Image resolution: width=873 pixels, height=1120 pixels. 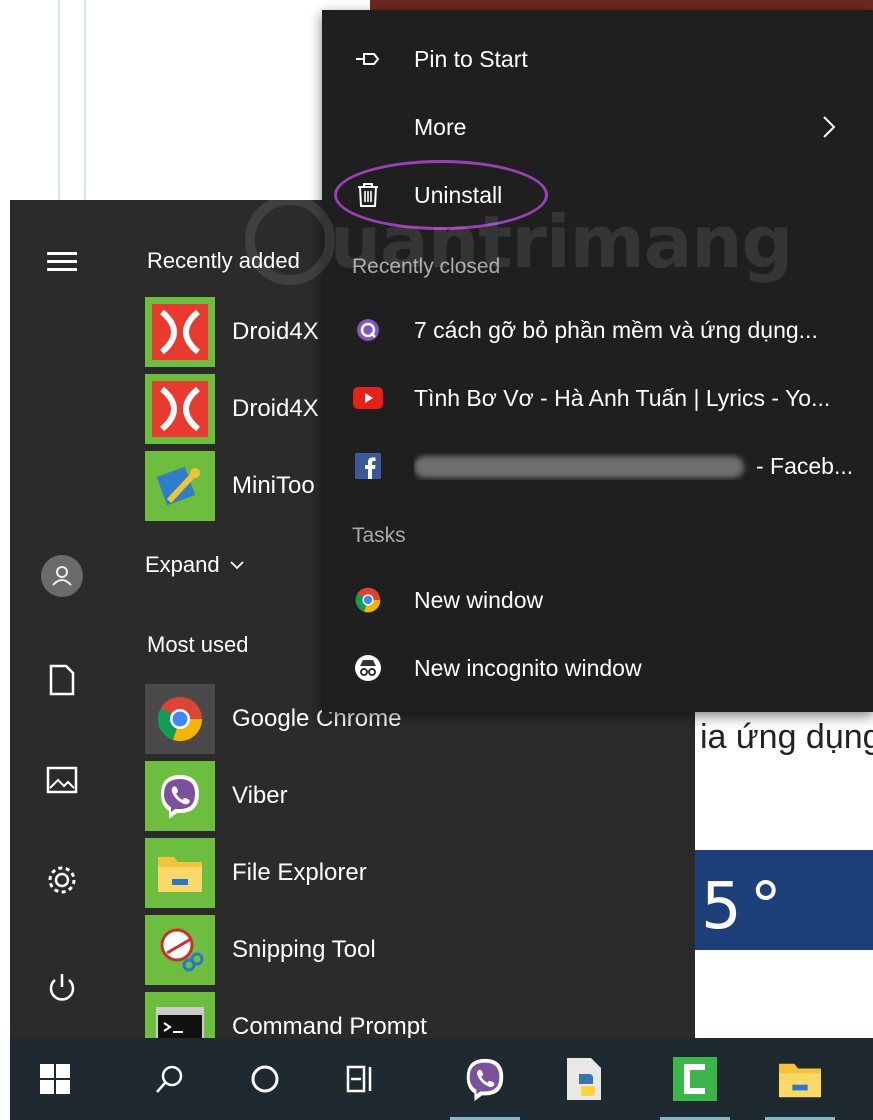 I want to click on new-incognito-window-label: New incognito window, so click(x=528, y=667).